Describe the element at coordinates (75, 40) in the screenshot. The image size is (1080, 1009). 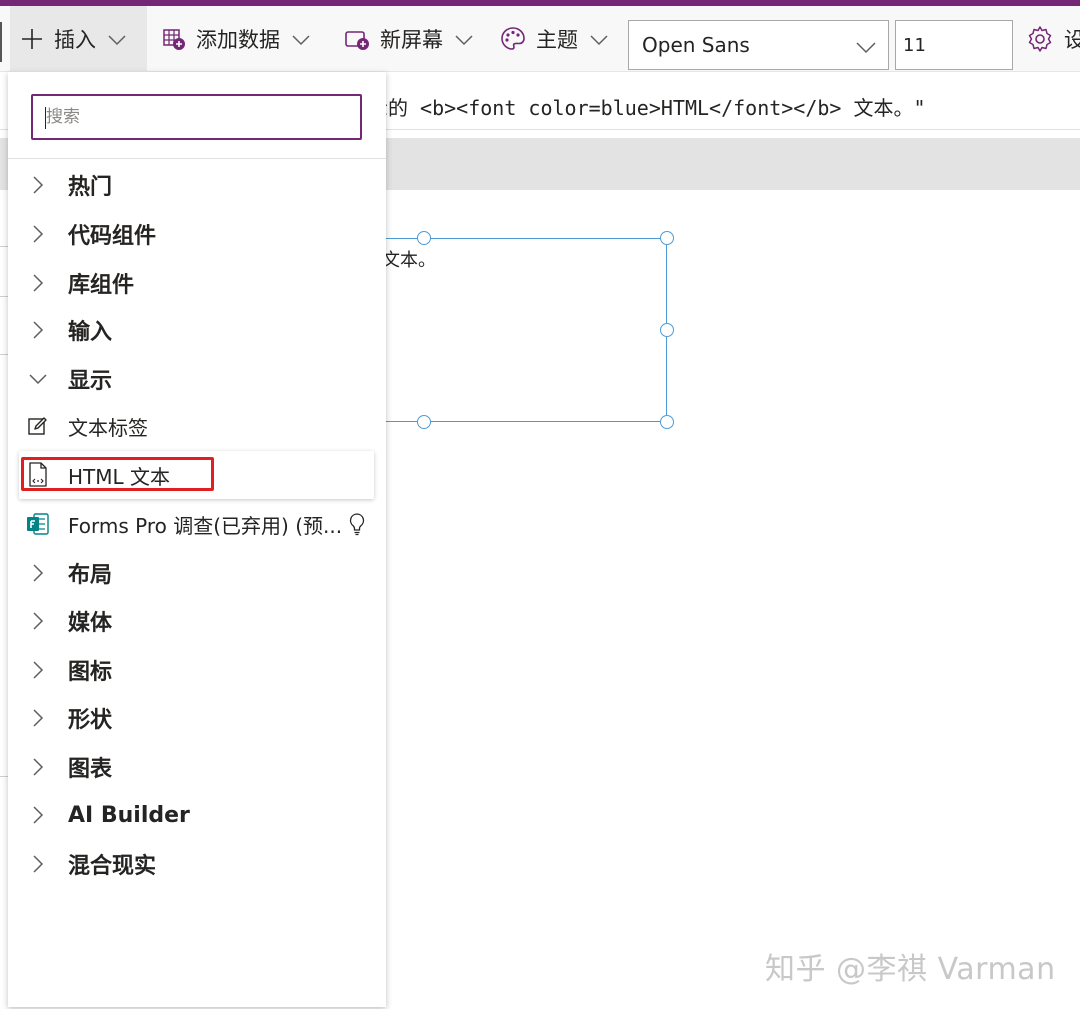
I see `insert-label: 插入` at that location.